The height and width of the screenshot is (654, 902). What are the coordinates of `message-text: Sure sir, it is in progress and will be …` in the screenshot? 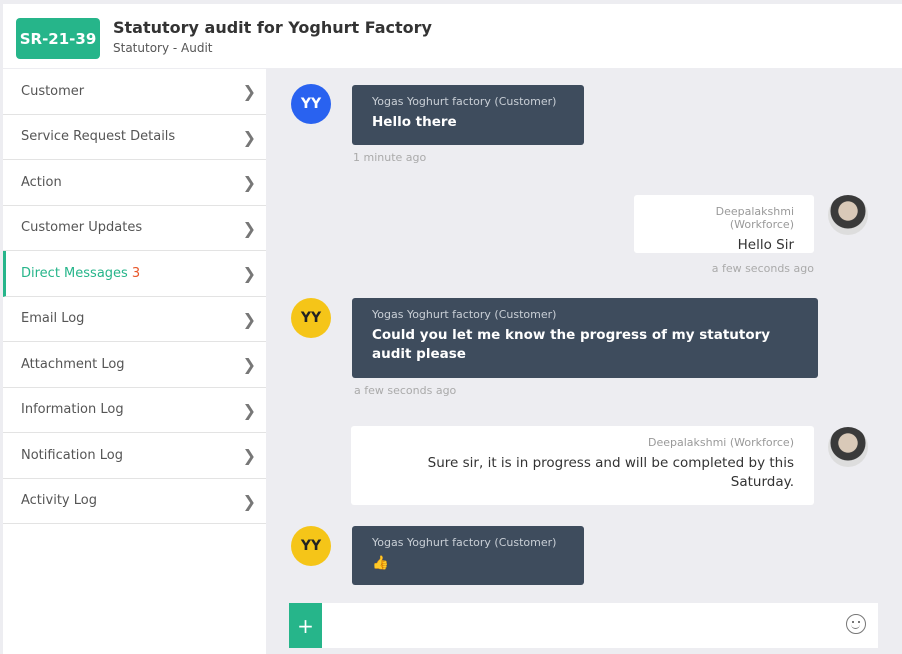 It's located at (610, 472).